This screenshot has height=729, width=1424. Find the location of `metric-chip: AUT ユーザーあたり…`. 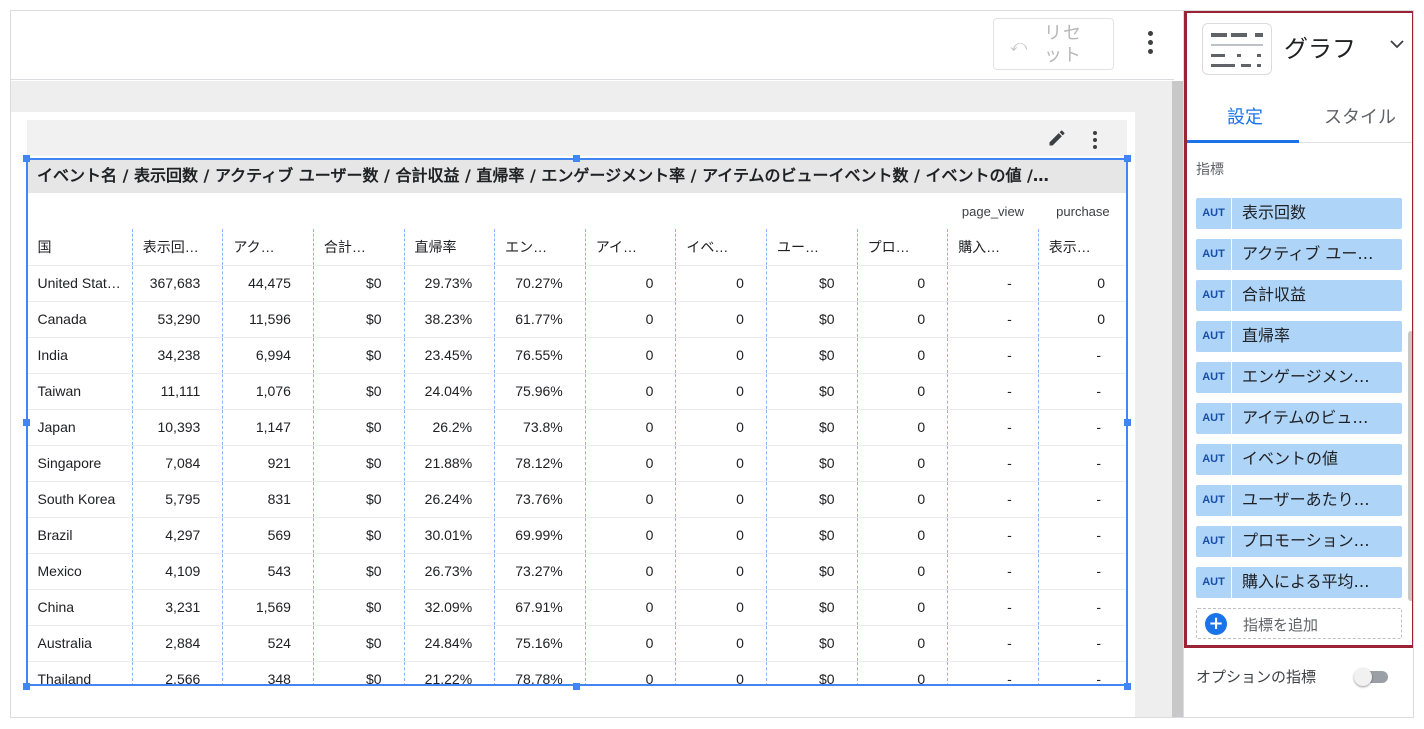

metric-chip: AUT ユーザーあたり… is located at coordinates (1299, 500).